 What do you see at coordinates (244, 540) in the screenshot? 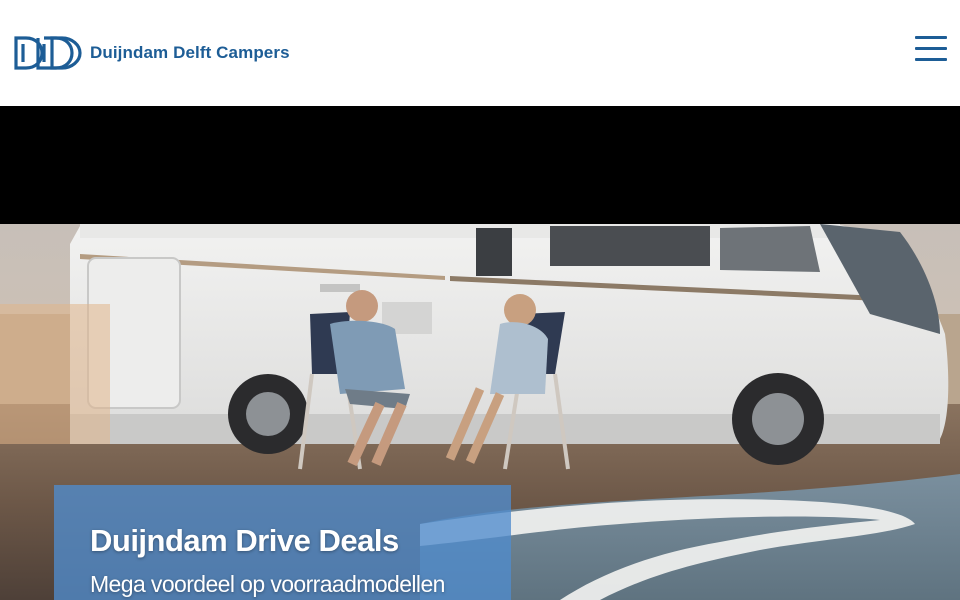
I see `promo-title: Duijndam Drive Deals` at bounding box center [244, 540].